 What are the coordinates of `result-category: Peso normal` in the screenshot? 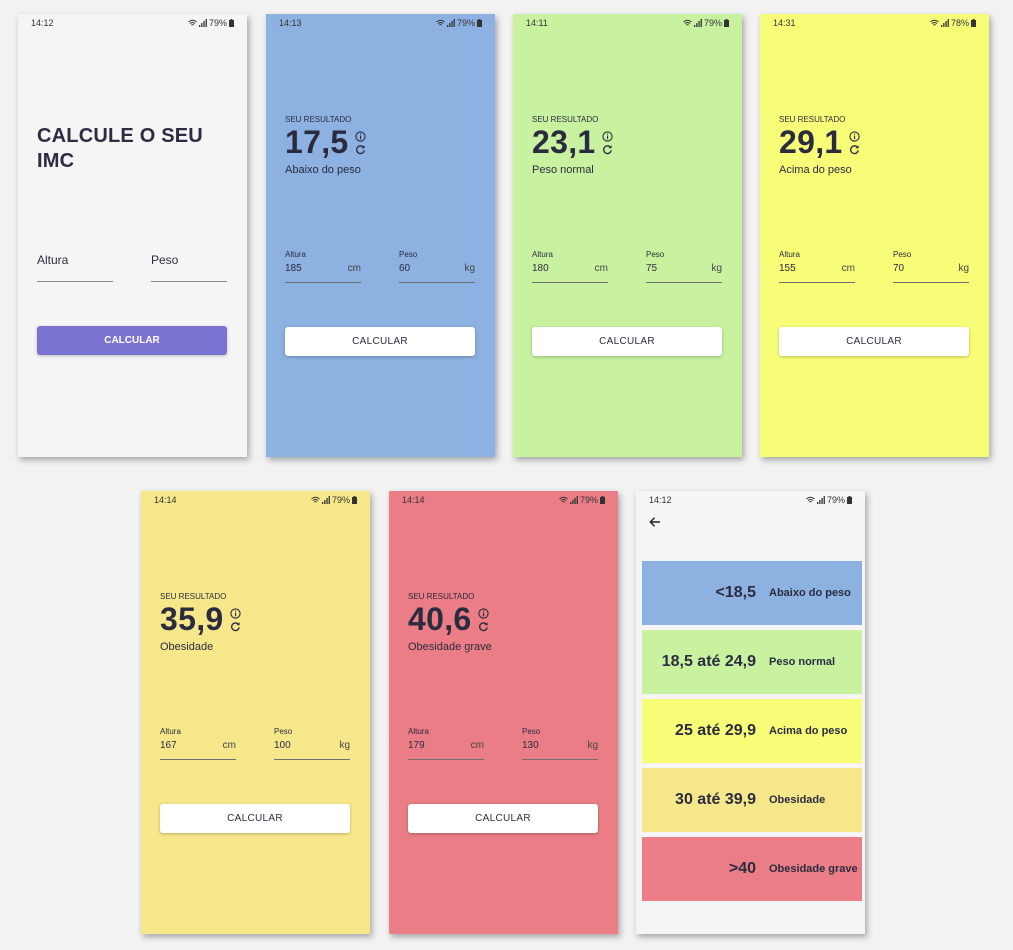 It's located at (563, 170).